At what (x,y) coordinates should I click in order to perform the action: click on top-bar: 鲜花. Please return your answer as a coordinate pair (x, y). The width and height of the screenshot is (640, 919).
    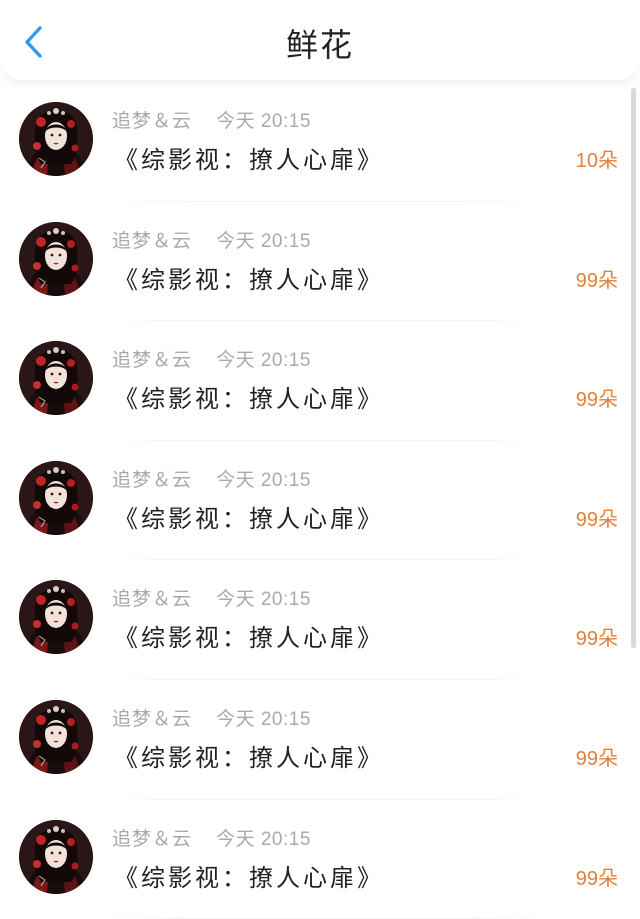
    Looking at the image, I should click on (320, 40).